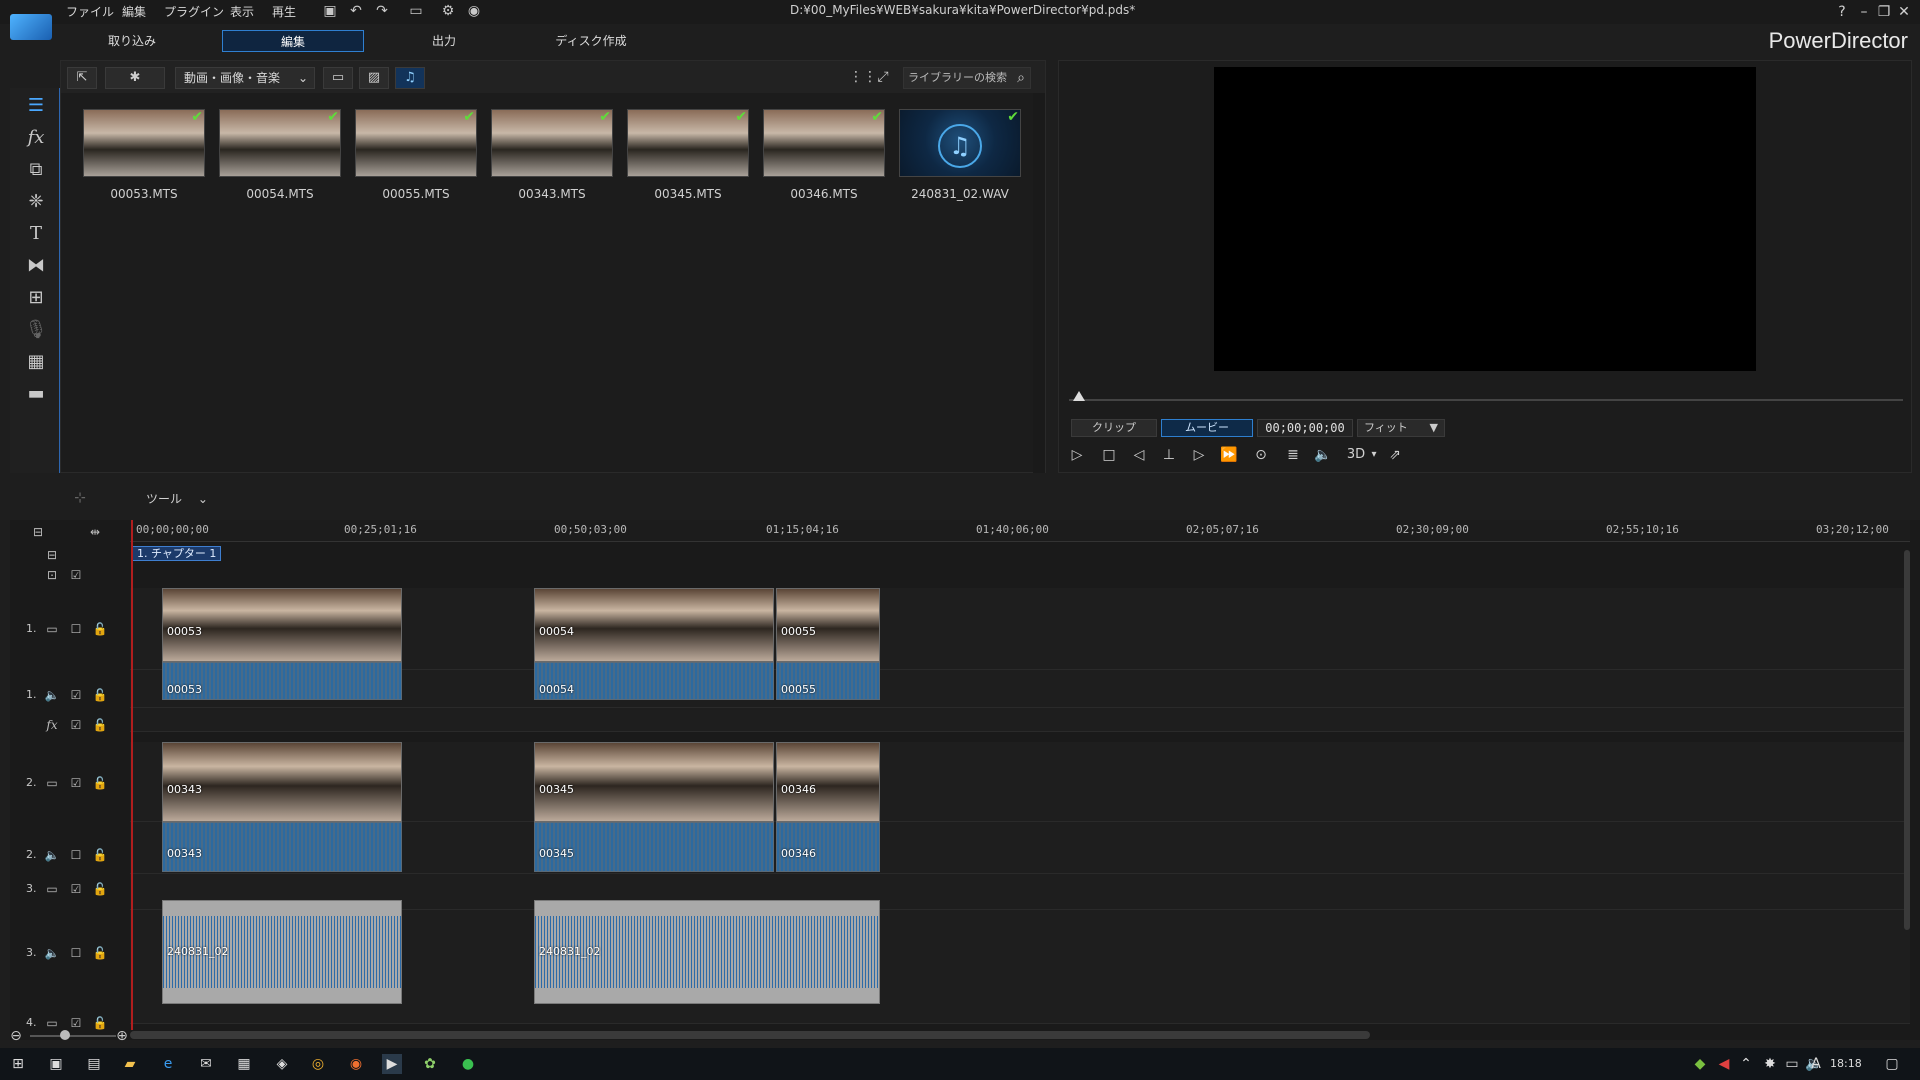 This screenshot has height=1080, width=1920. Describe the element at coordinates (1229, 455) in the screenshot. I see `fast-forward-icon: ⏩` at that location.